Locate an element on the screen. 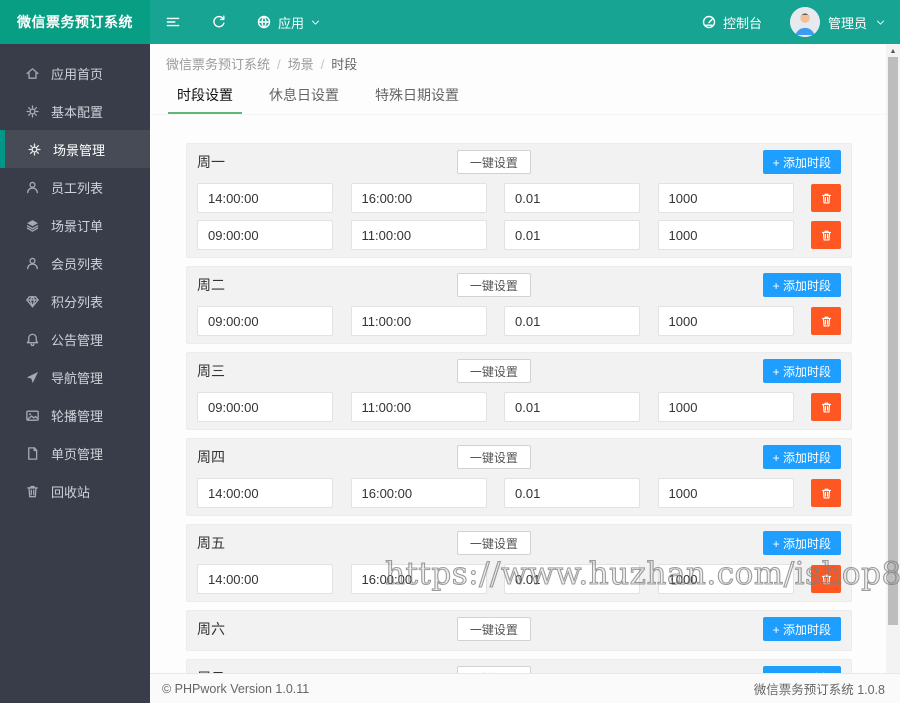  sidebar-item-场景订单: 场景订单 is located at coordinates (75, 225).